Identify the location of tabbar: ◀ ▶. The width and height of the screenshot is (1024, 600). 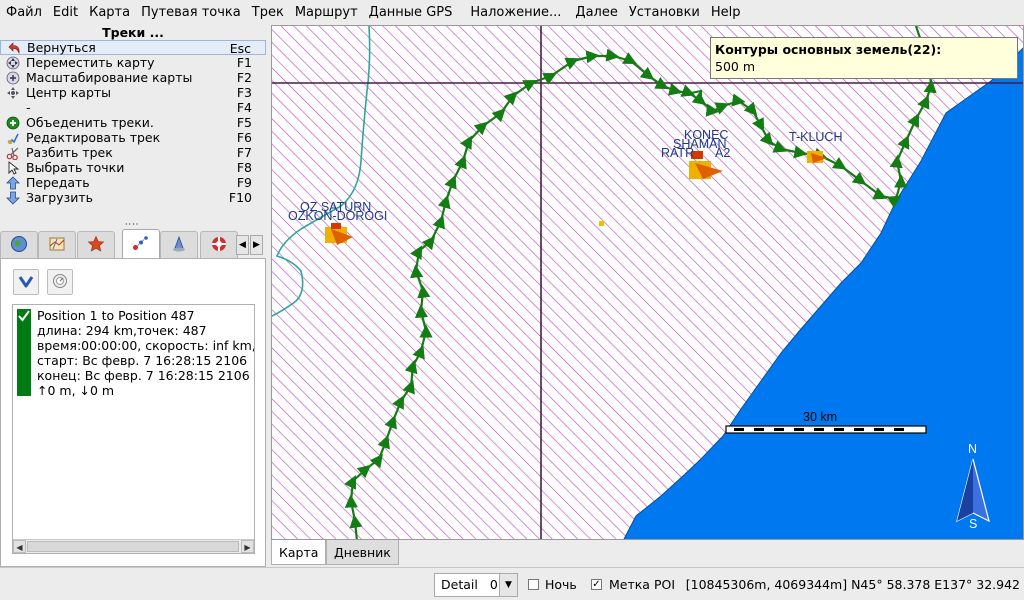
(133, 244).